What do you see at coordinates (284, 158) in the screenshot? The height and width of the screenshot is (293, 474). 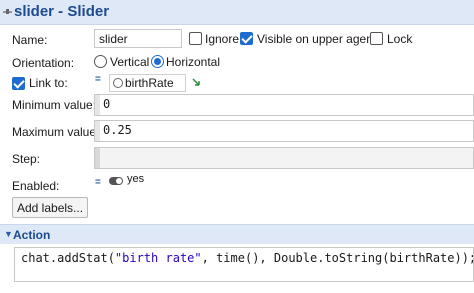 I see `step-field` at bounding box center [284, 158].